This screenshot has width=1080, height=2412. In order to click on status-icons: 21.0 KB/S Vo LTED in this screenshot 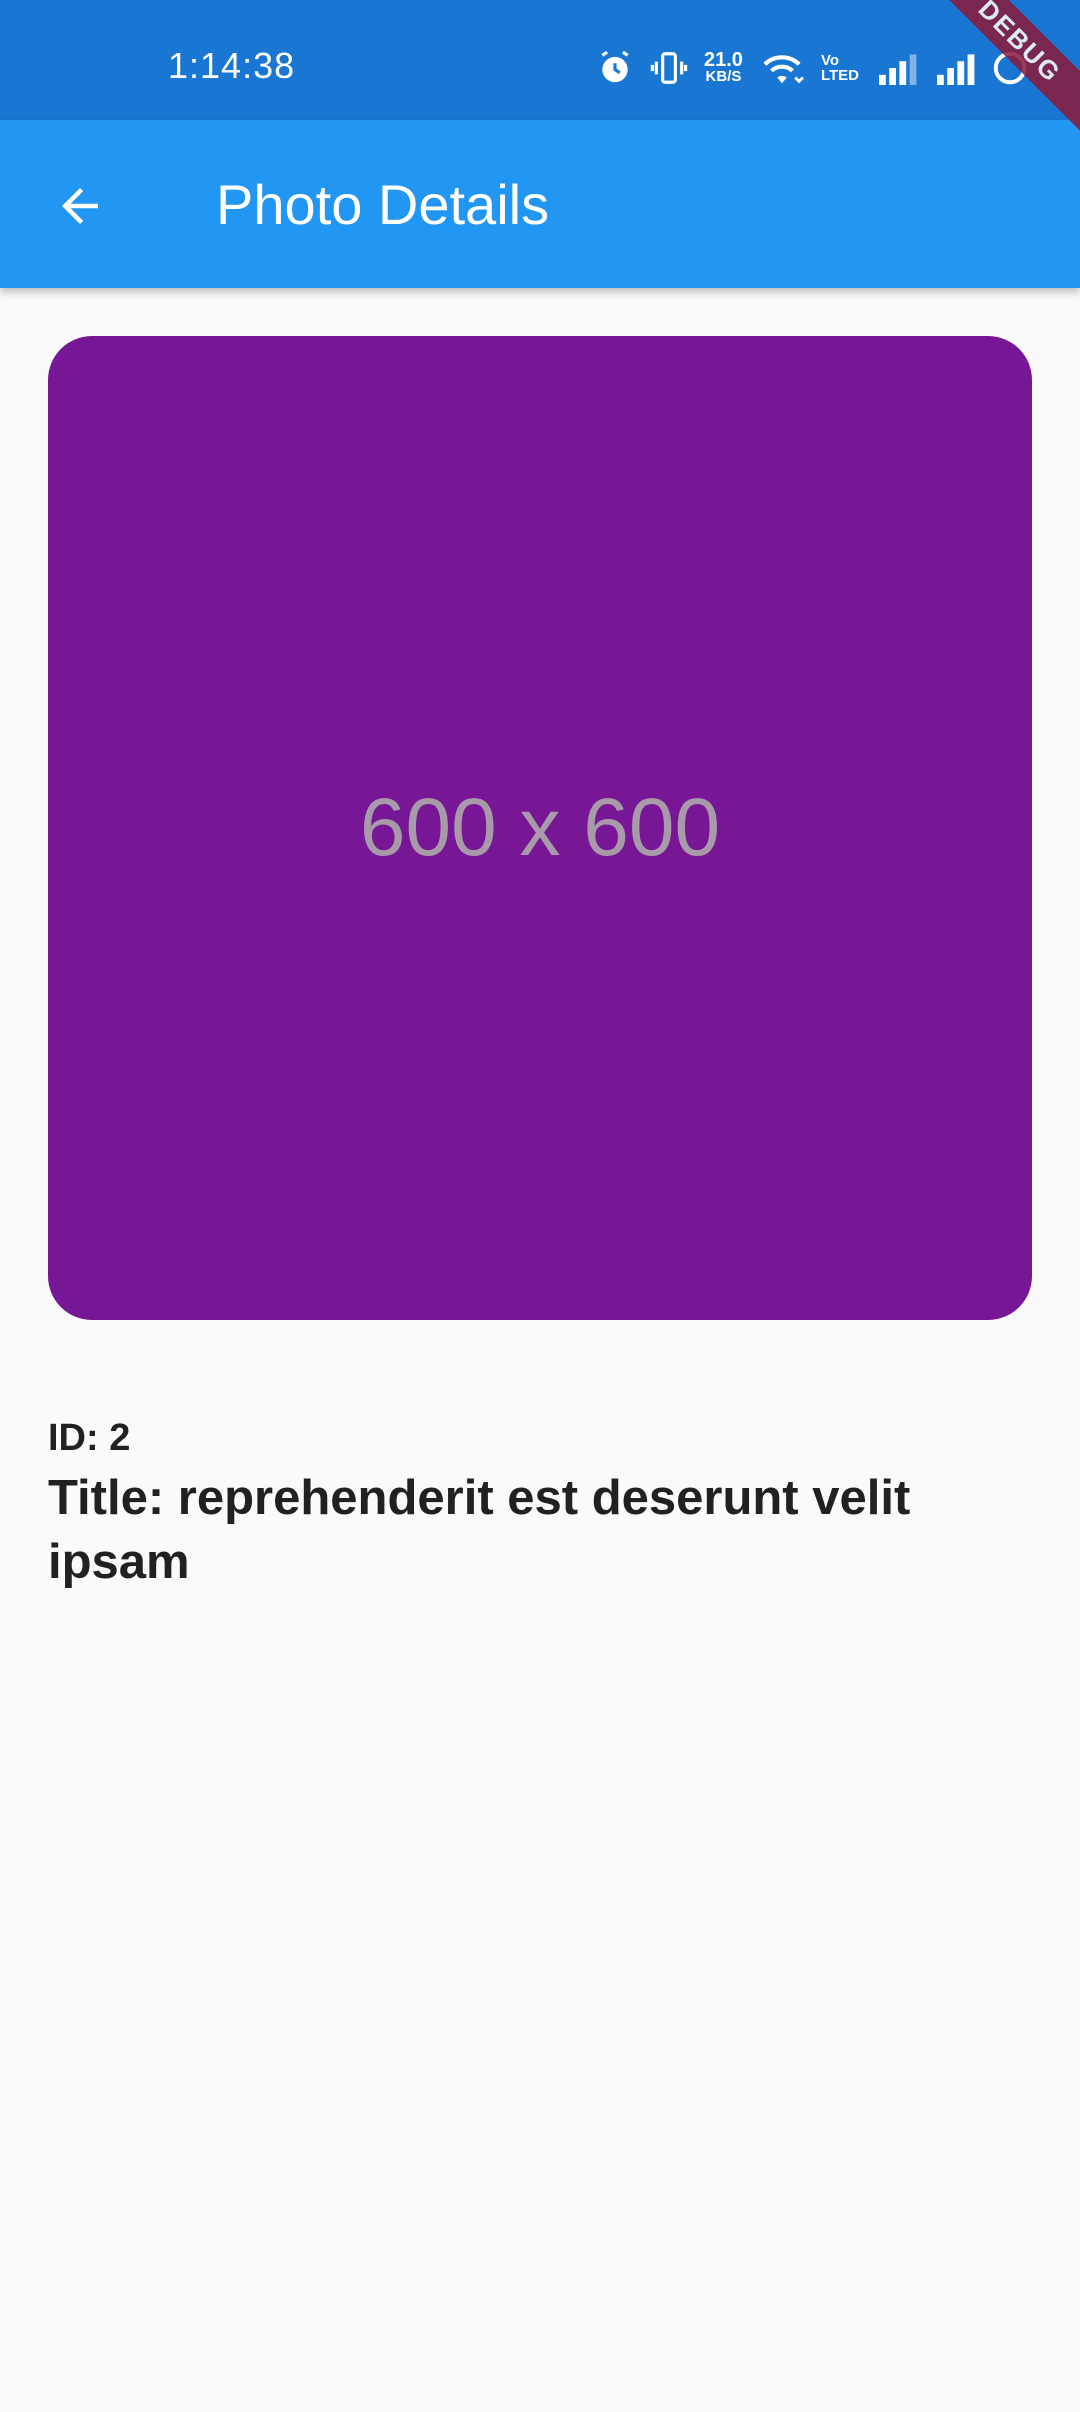, I will do `click(812, 68)`.